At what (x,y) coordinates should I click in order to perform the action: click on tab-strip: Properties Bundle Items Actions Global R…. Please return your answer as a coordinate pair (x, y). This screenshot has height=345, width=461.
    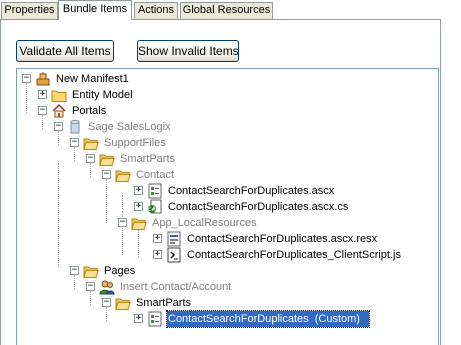
    Looking at the image, I should click on (230, 10).